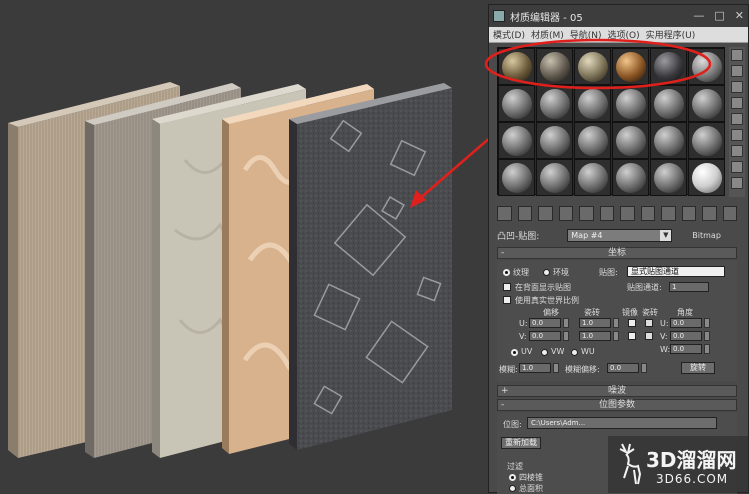 The image size is (749, 494). I want to click on environ-radio, so click(546, 272).